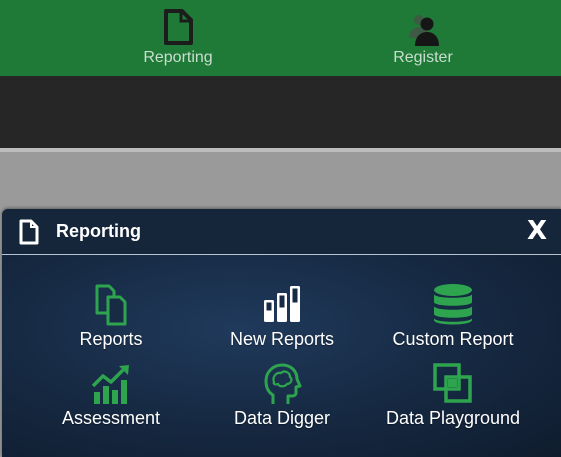 This screenshot has height=457, width=561. What do you see at coordinates (281, 232) in the screenshot?
I see `panel-header: Reporting X` at bounding box center [281, 232].